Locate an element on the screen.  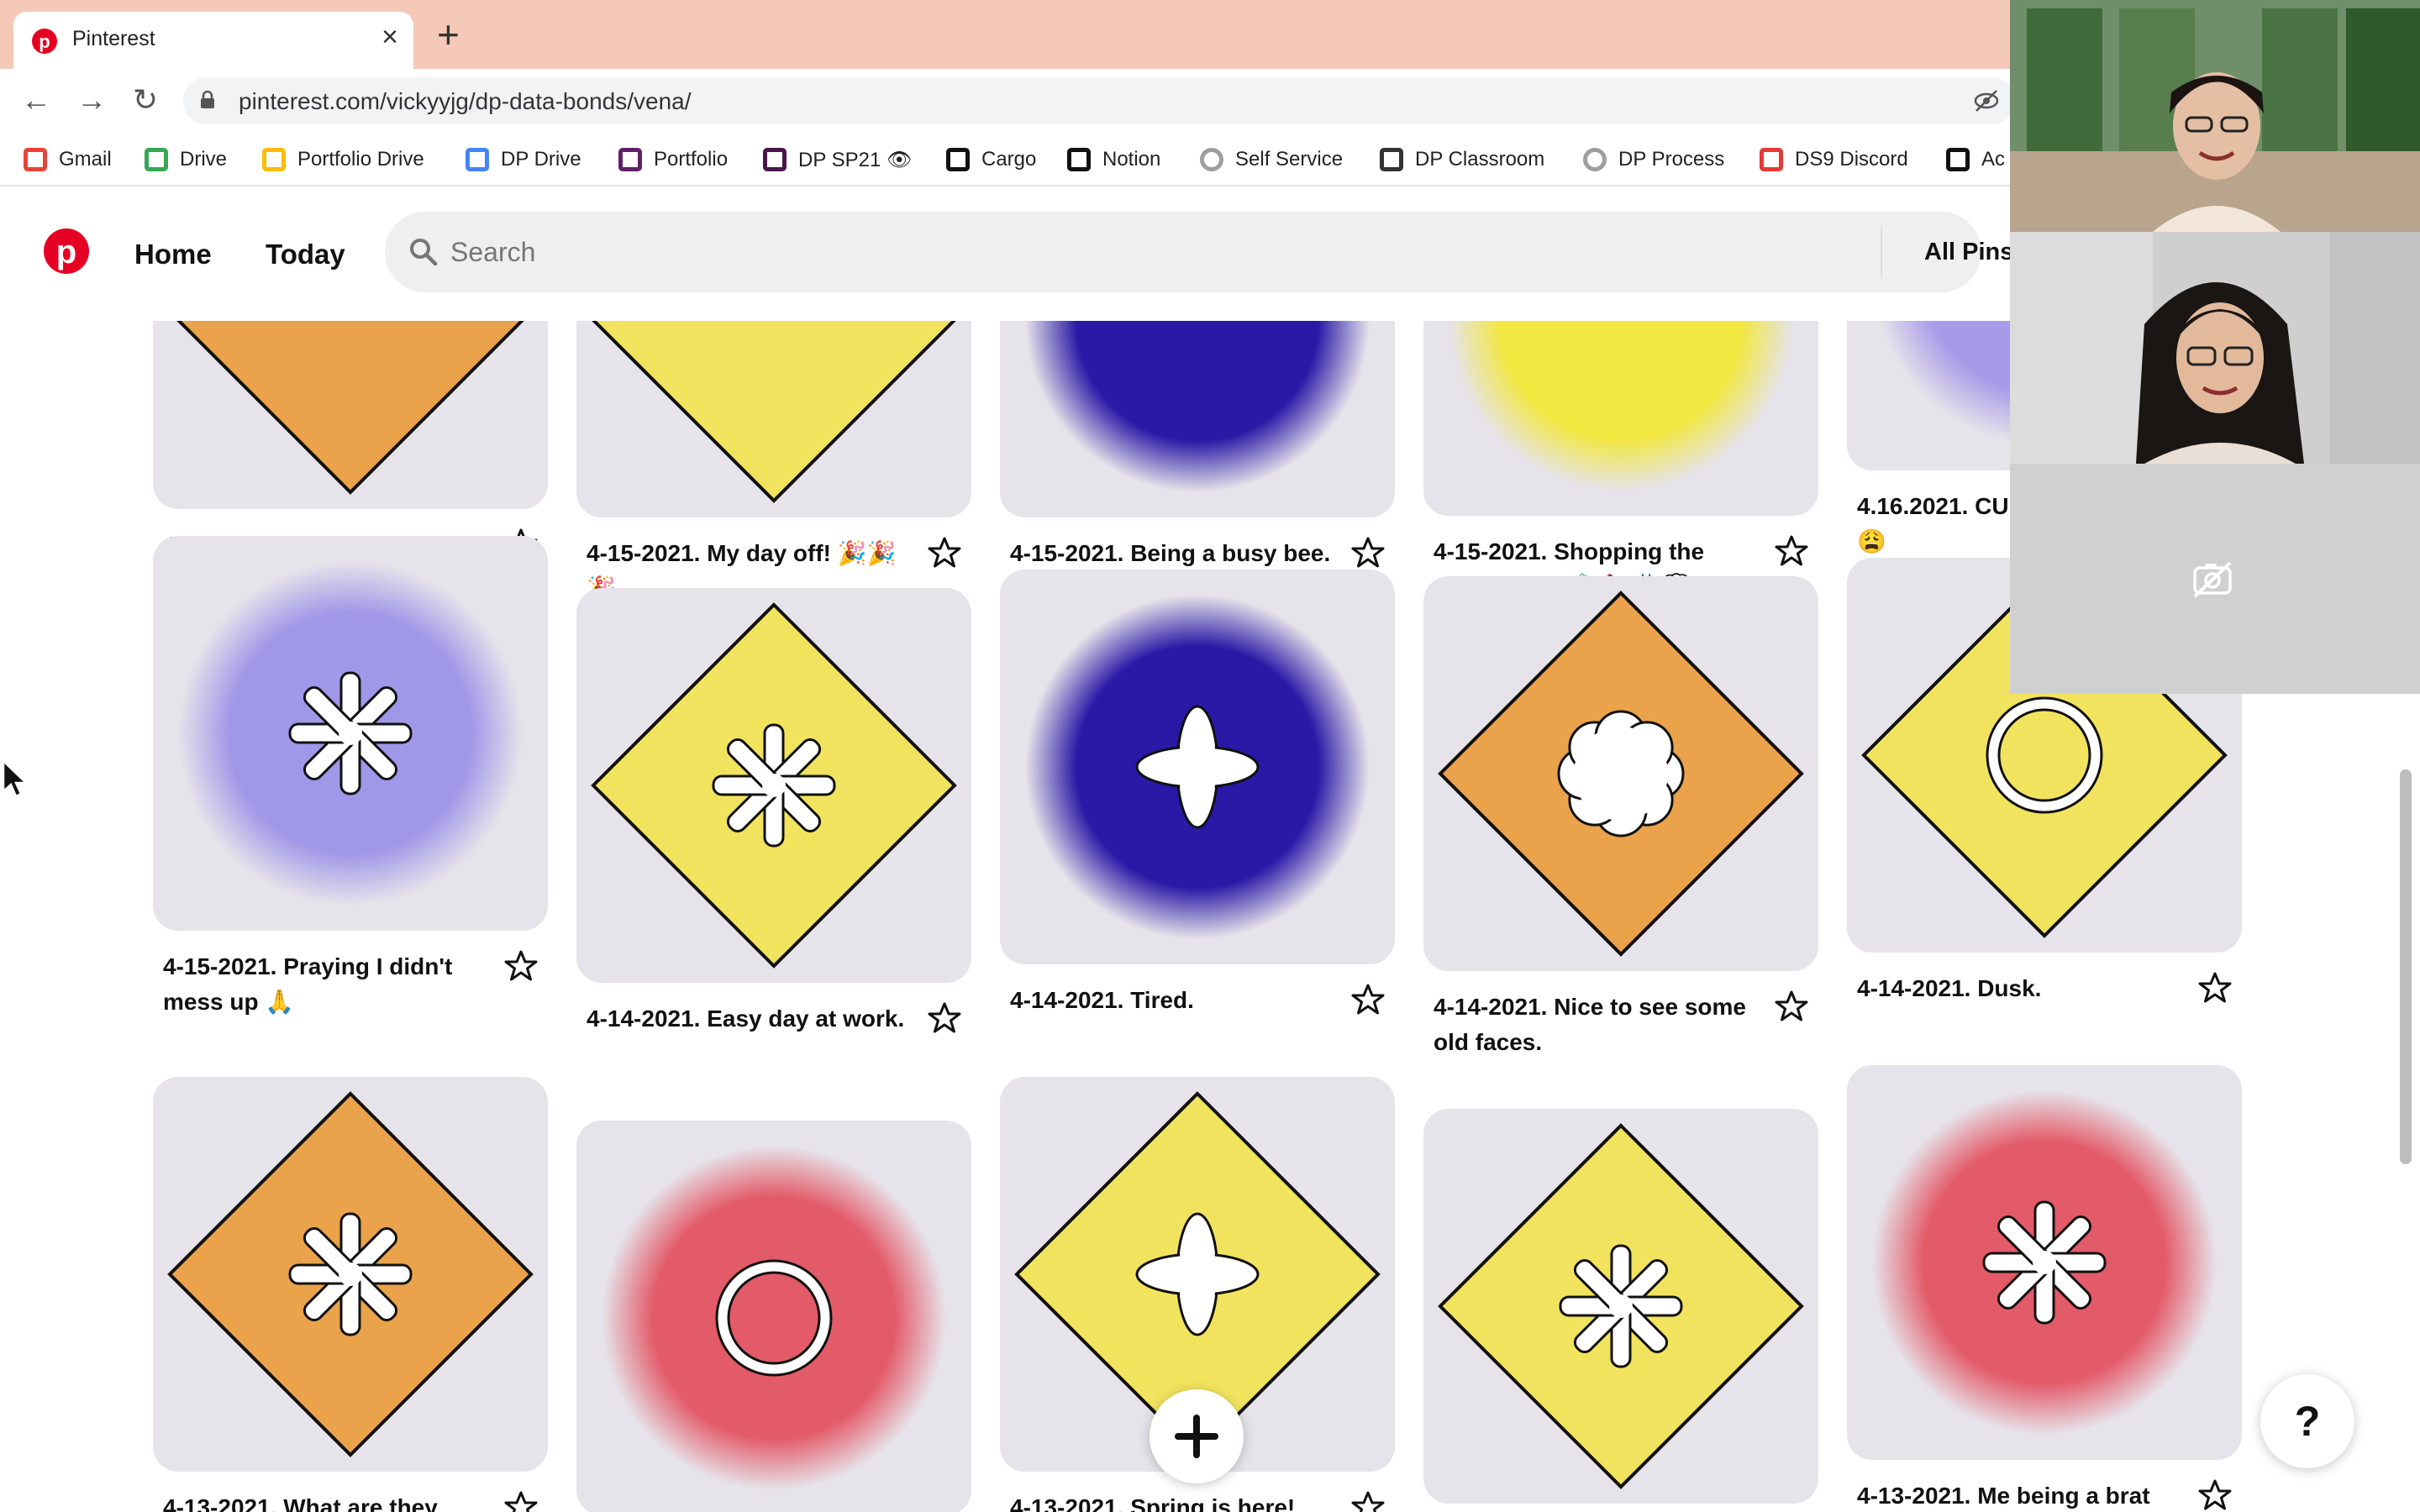
bookmark-item: DP Process is located at coordinates (1653, 159).